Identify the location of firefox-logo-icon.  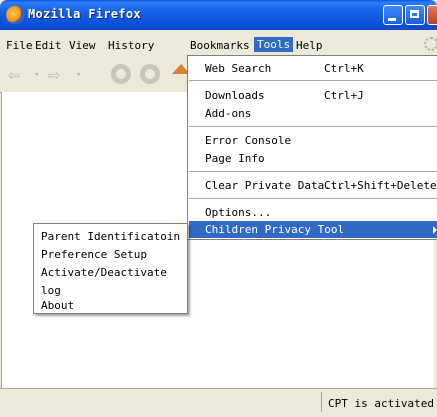
(15, 15).